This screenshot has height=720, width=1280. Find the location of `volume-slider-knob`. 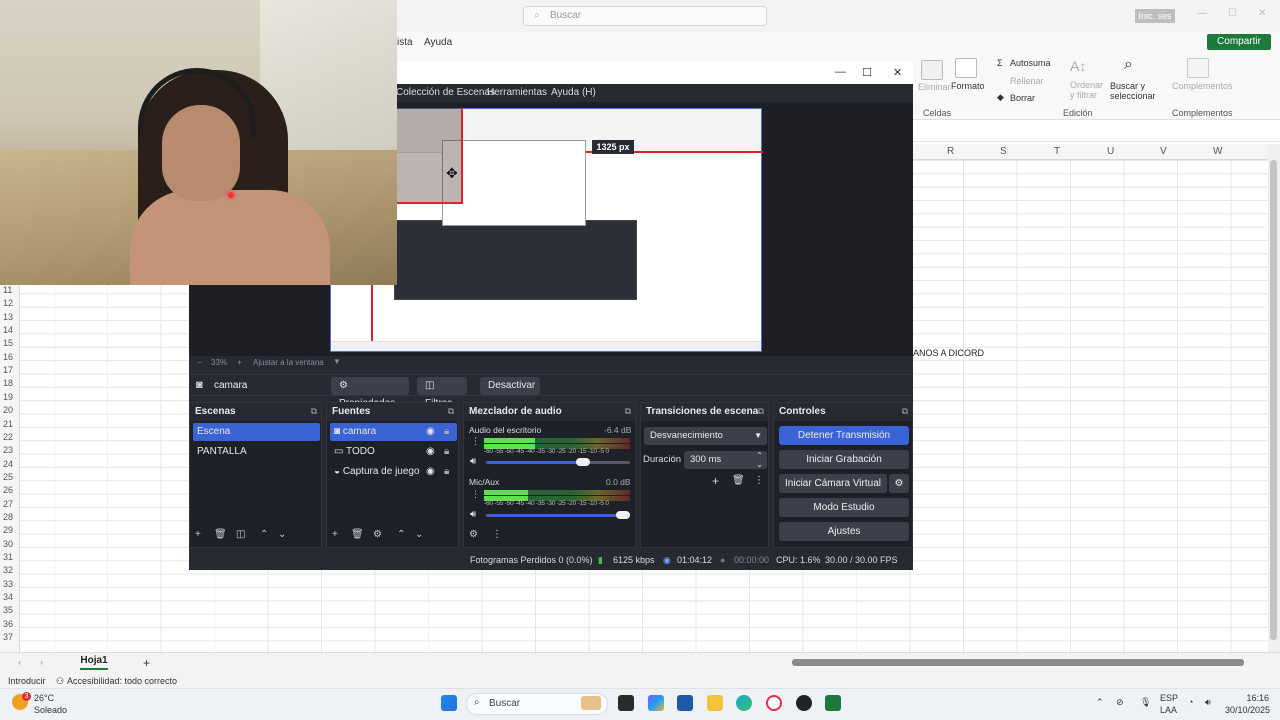

volume-slider-knob is located at coordinates (623, 515).